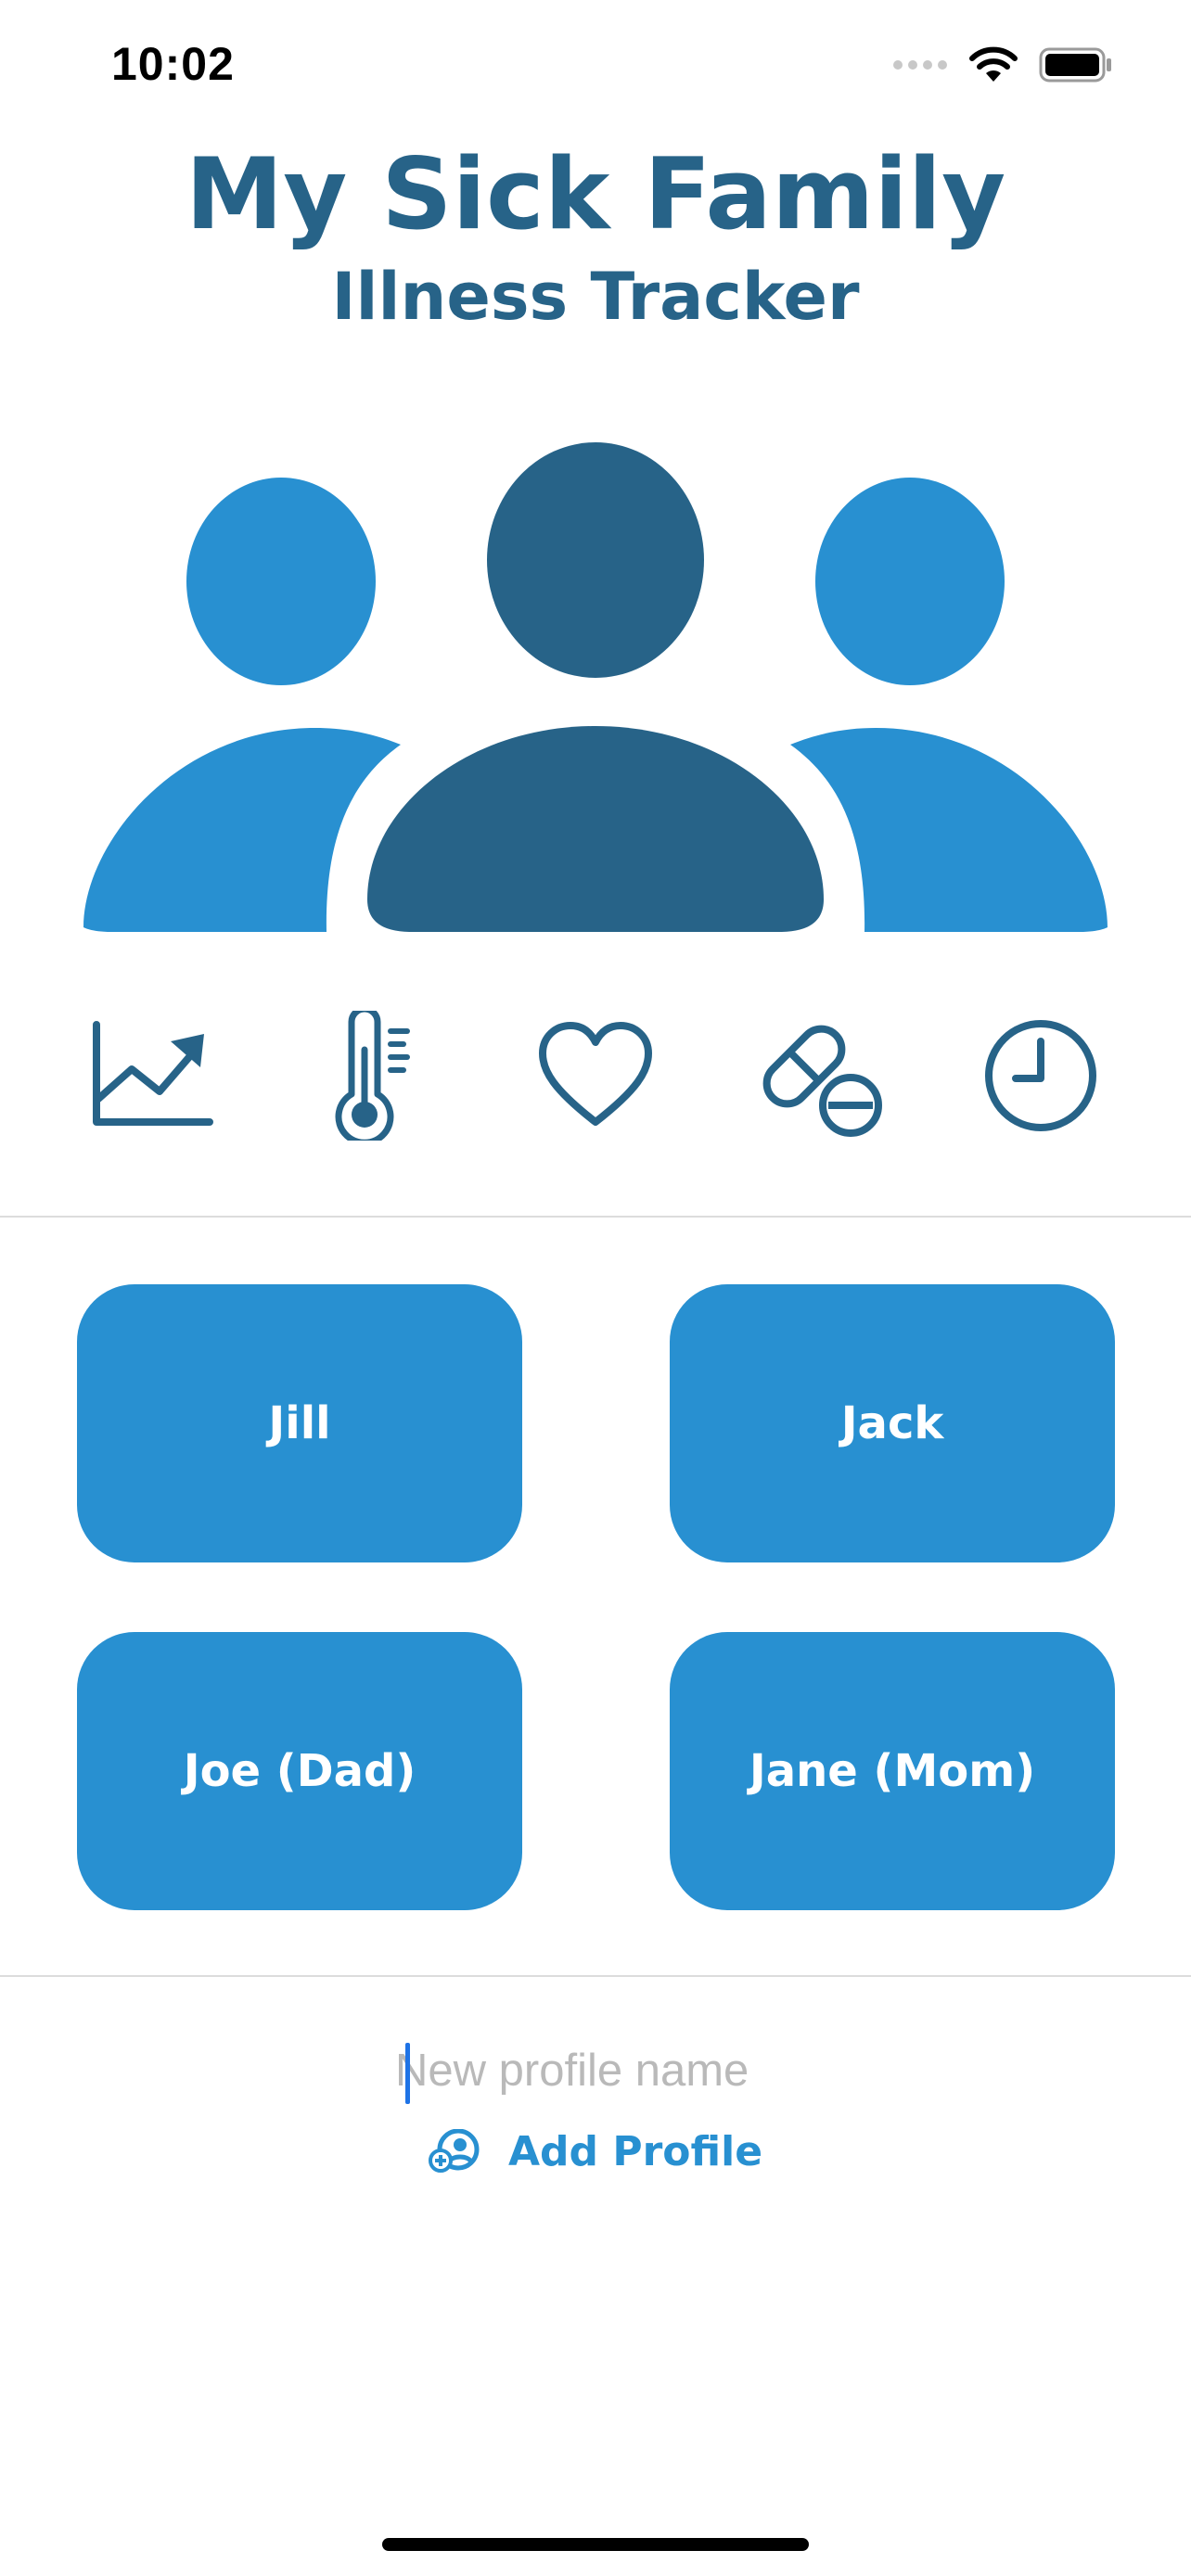  I want to click on divider-top, so click(595, 1217).